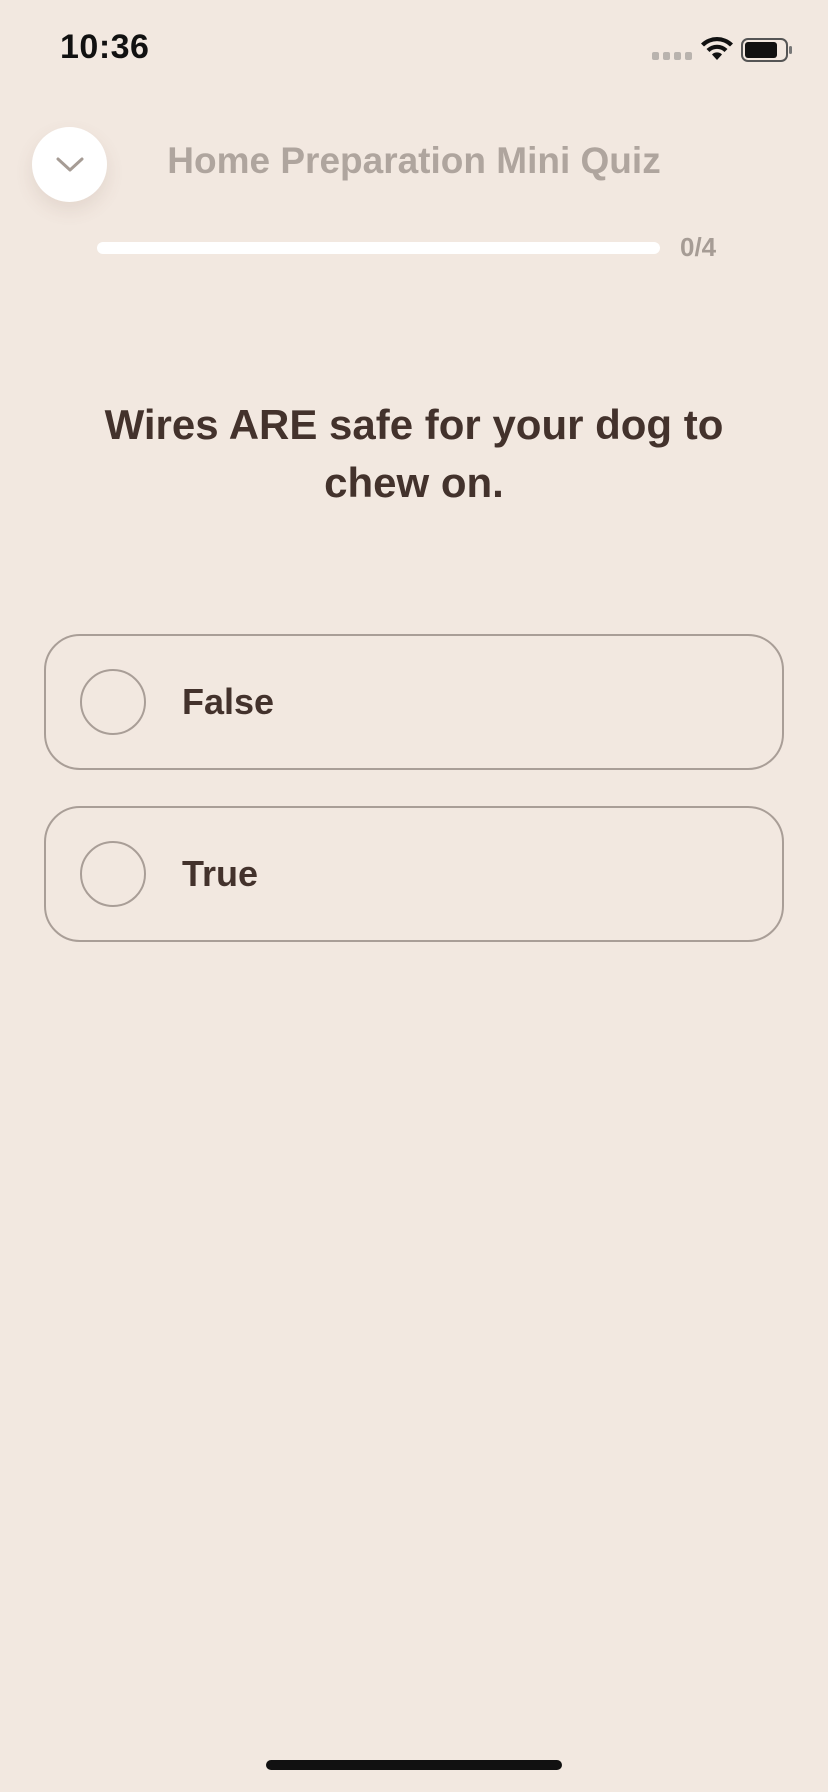 The height and width of the screenshot is (1792, 828). I want to click on cellular-signal-icon, so click(672, 56).